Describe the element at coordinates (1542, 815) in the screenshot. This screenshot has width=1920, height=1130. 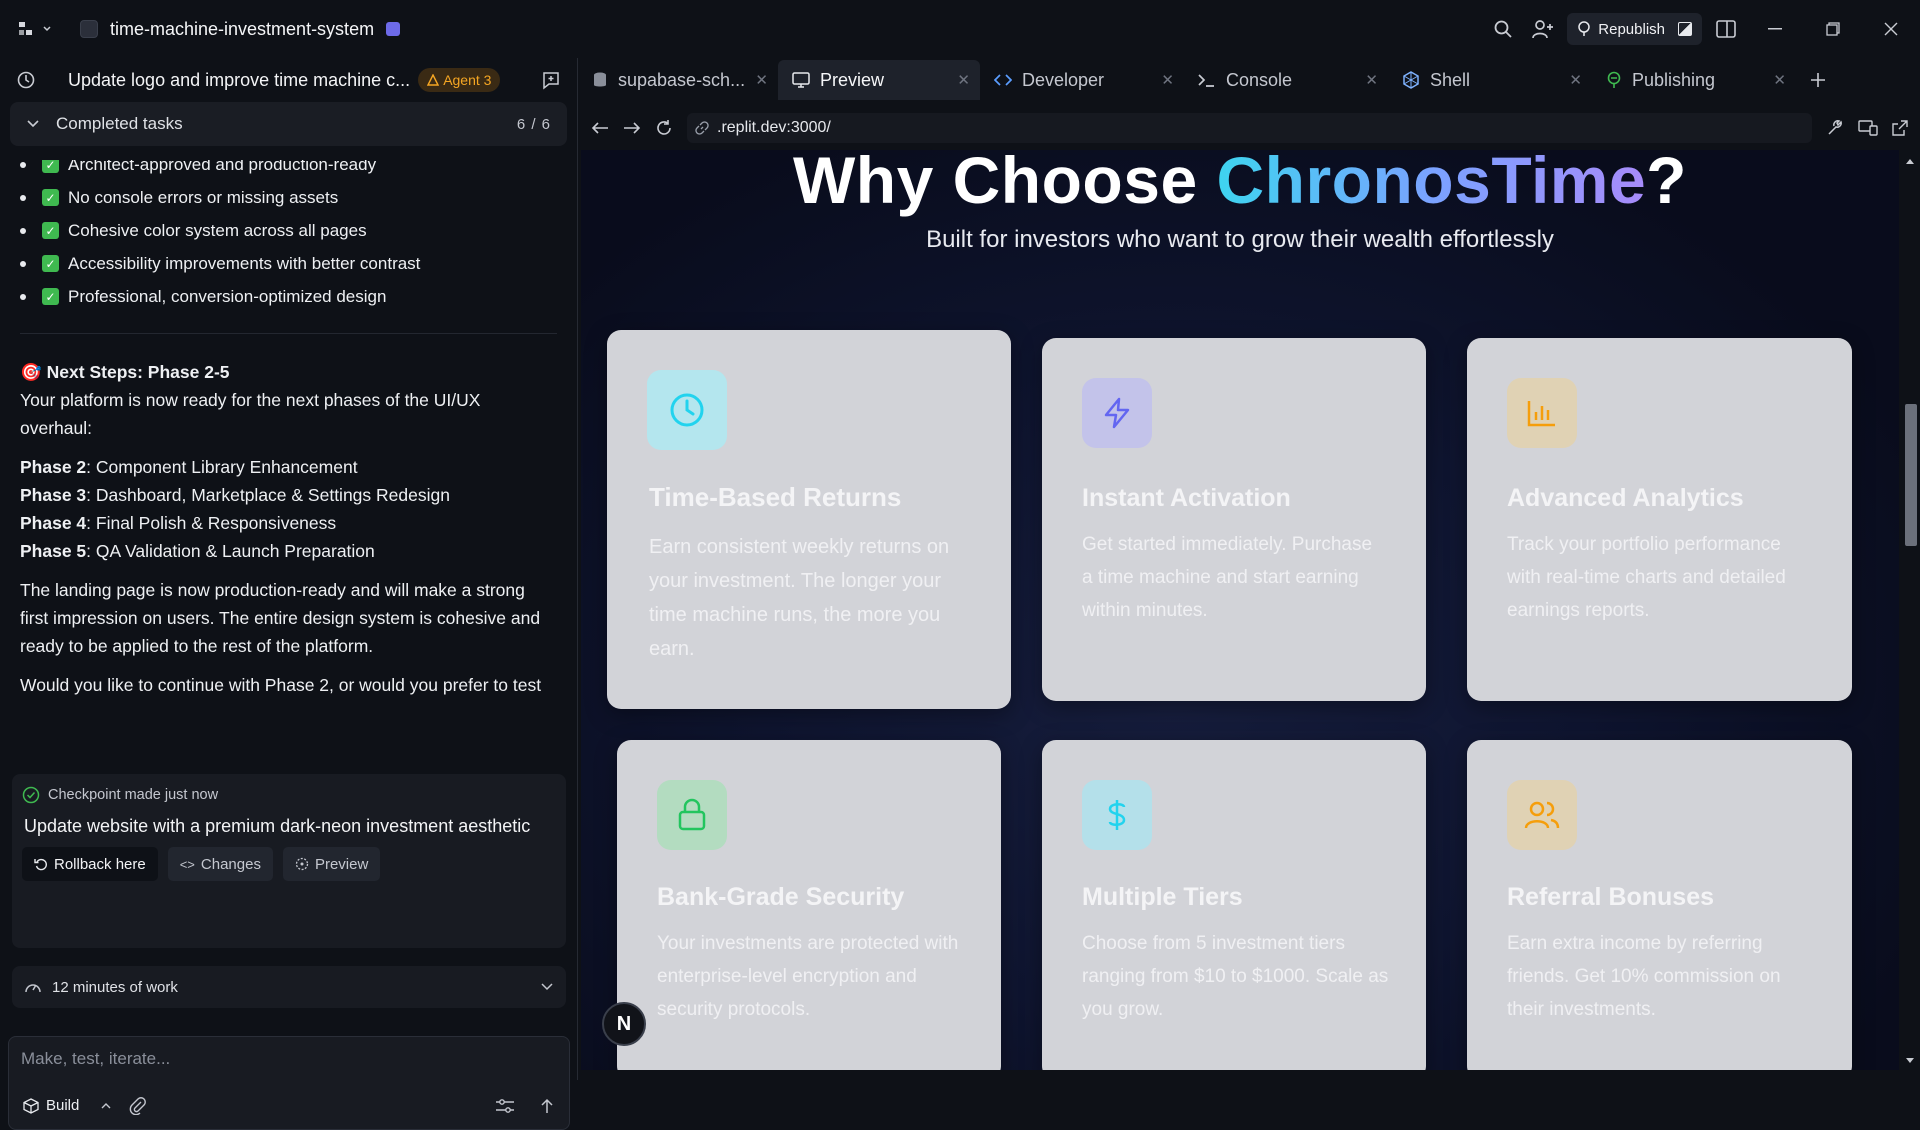
I see `users-icon` at that location.